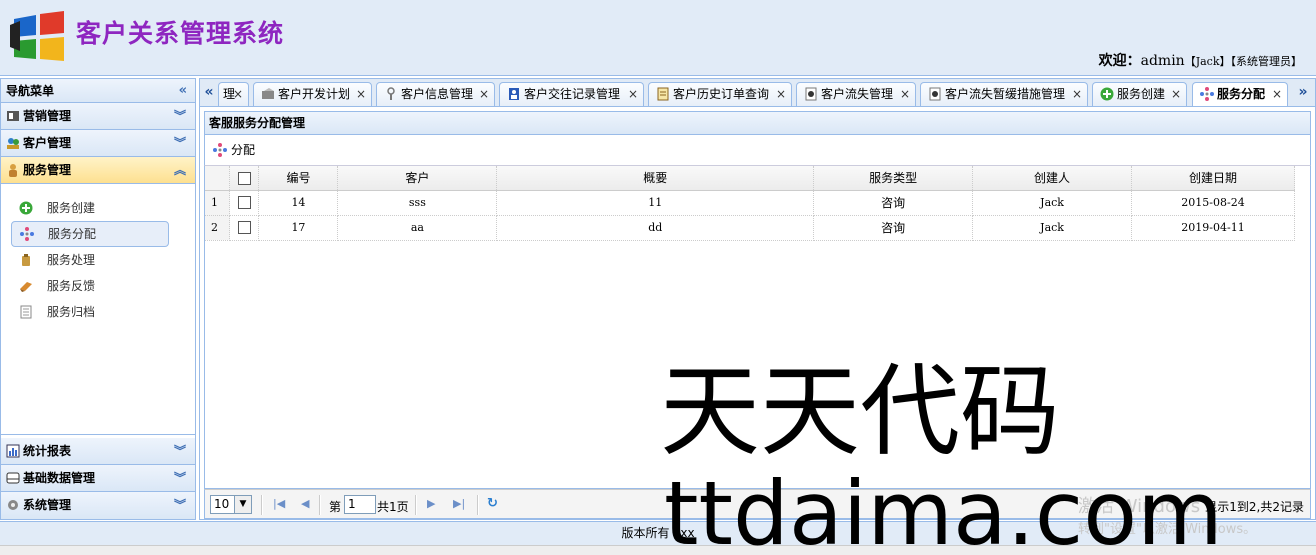 This screenshot has height=555, width=1316. What do you see at coordinates (26, 260) in the screenshot?
I see `handle-icon` at bounding box center [26, 260].